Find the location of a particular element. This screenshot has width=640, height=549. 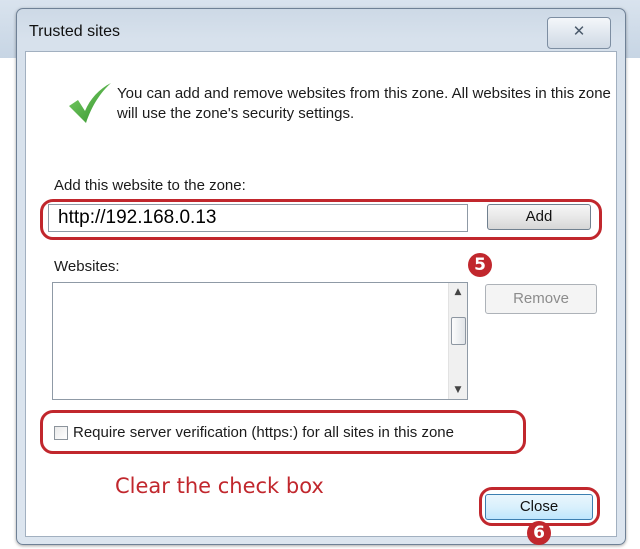

checkbox-highlight is located at coordinates (283, 432).